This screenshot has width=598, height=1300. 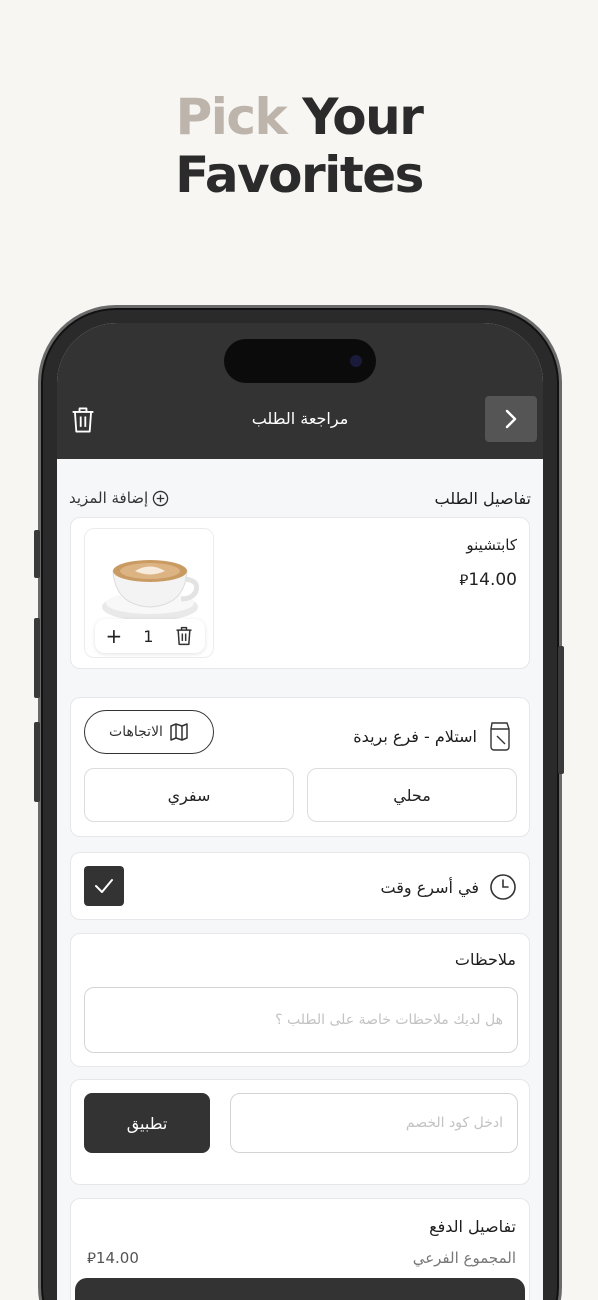 What do you see at coordinates (488, 580) in the screenshot?
I see `product-price: ⃁14.00` at bounding box center [488, 580].